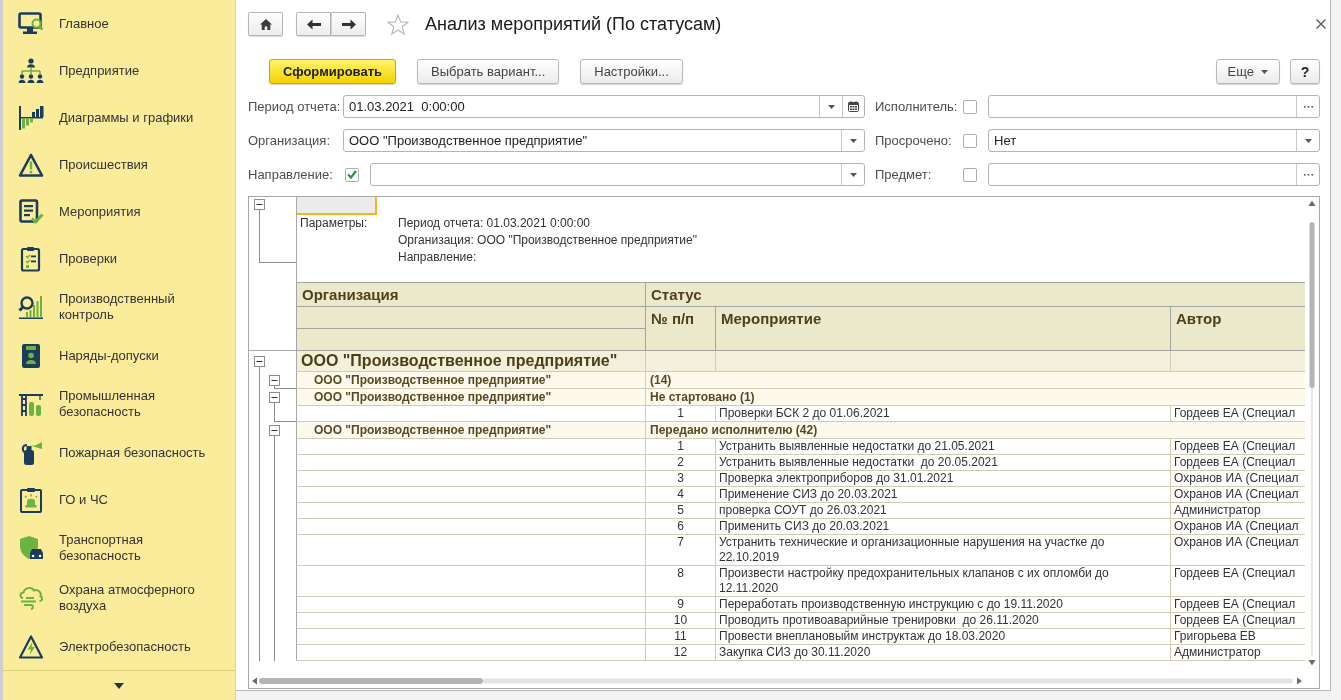 Image resolution: width=1341 pixels, height=700 pixels. What do you see at coordinates (943, 479) in the screenshot?
I see `activity-cell: Проверка электроприборов до 31.01.2021` at bounding box center [943, 479].